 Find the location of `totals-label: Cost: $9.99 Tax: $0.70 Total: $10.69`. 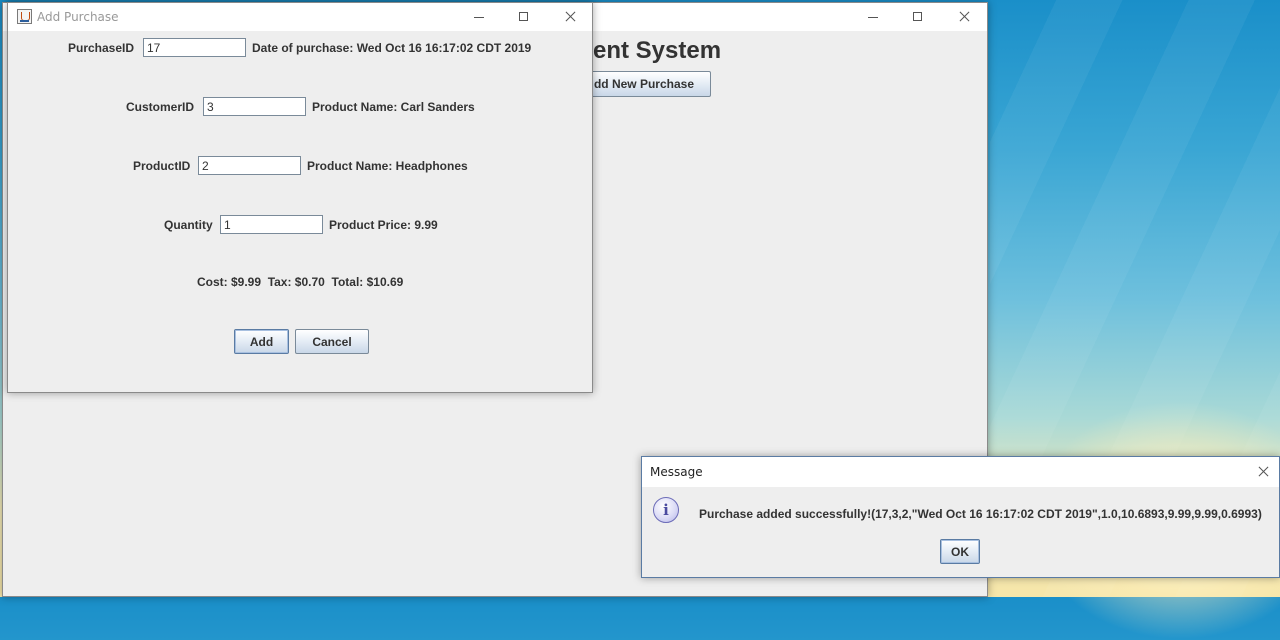

totals-label: Cost: $9.99 Tax: $0.70 Total: $10.69 is located at coordinates (300, 282).